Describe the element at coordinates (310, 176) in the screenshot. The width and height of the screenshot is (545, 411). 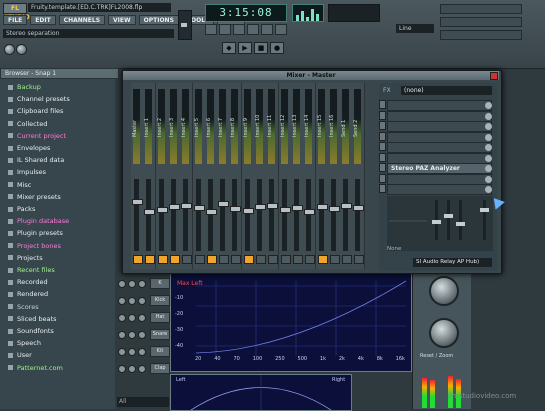
I see `mixer-track: Insert 14` at that location.